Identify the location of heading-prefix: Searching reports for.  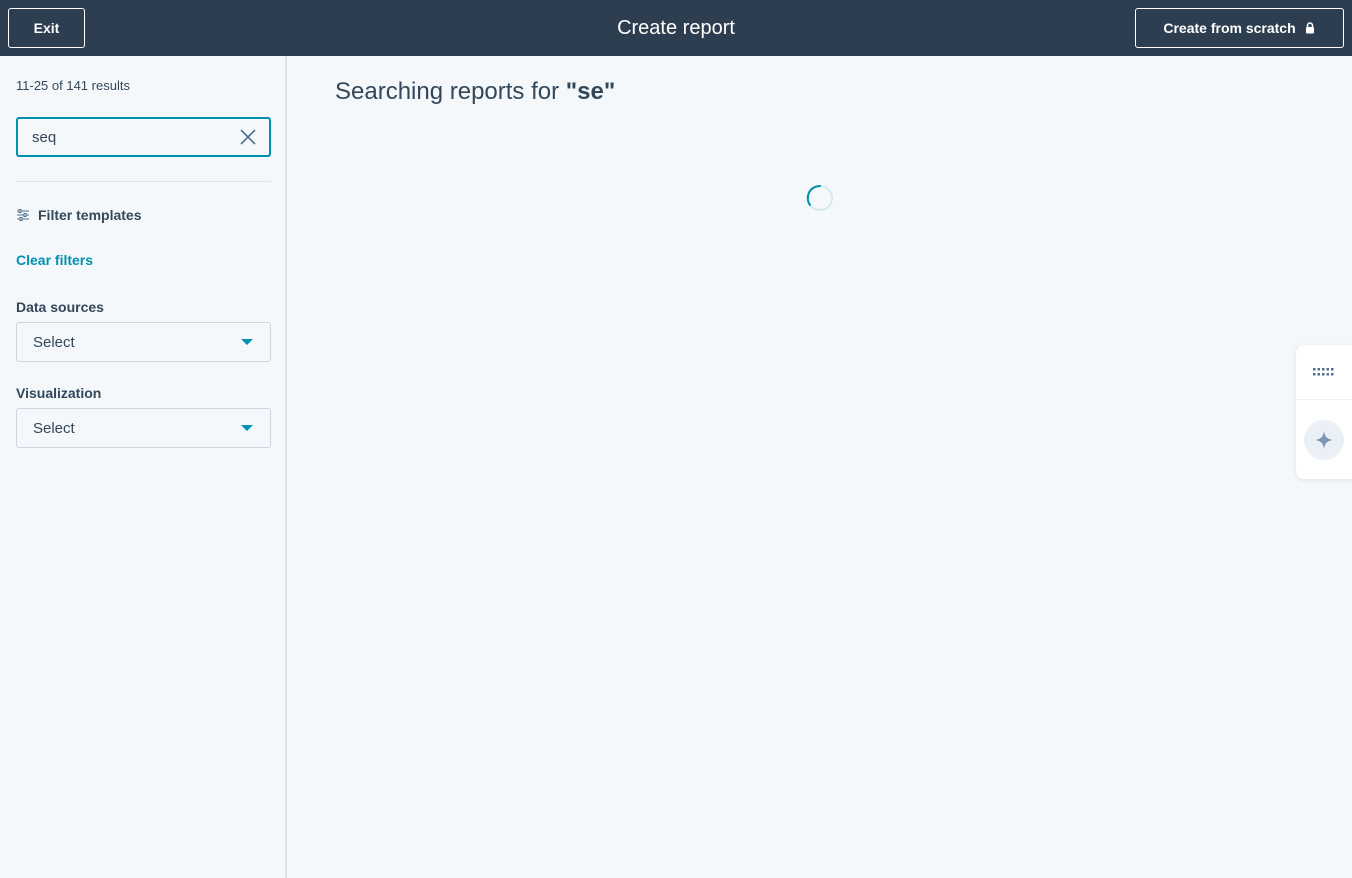
(450, 91).